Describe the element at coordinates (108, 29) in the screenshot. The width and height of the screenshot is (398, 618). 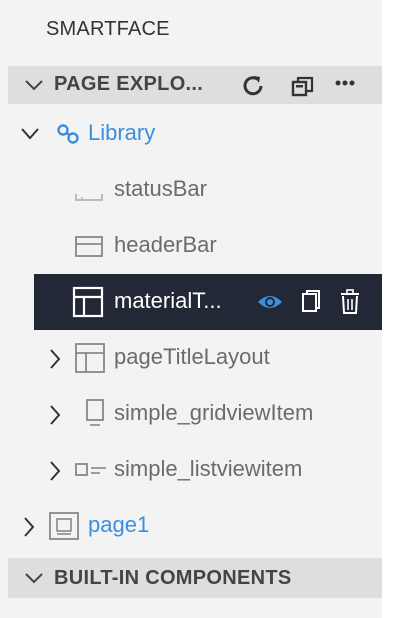
I see `app-title: SMARTFACE` at that location.